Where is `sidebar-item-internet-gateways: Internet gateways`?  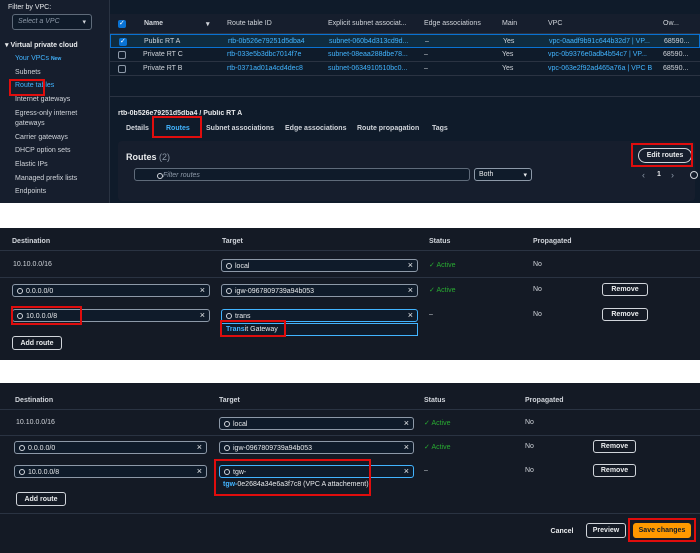 sidebar-item-internet-gateways: Internet gateways is located at coordinates (42, 99).